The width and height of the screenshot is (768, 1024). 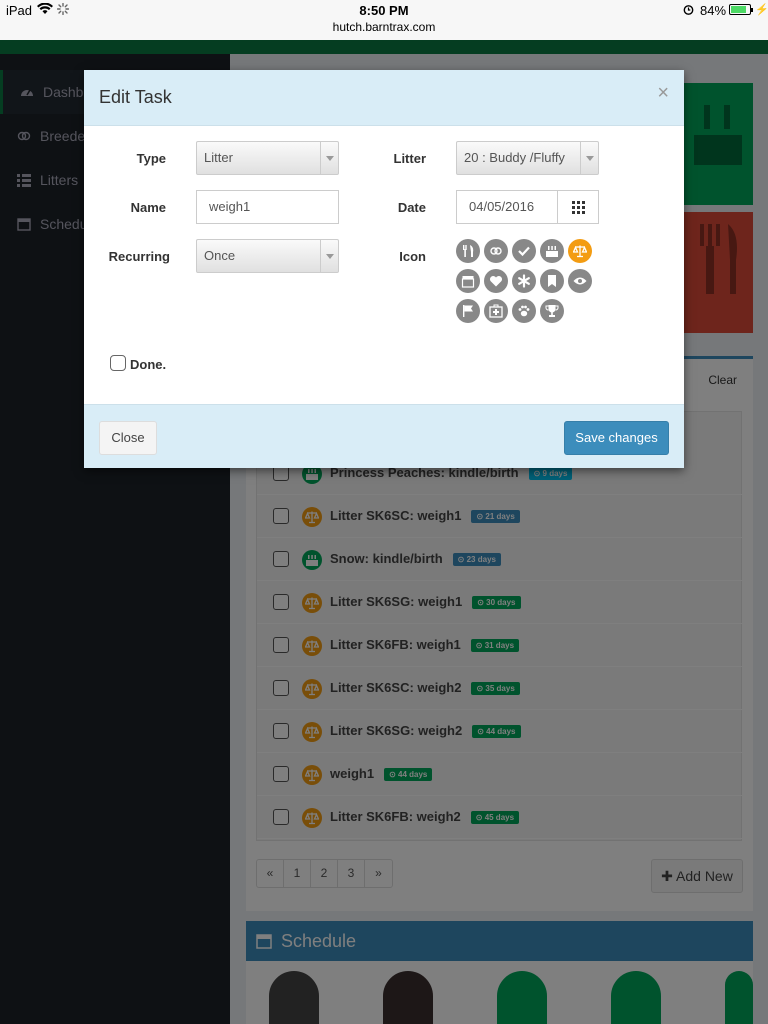 I want to click on recurring-label: Recurring, so click(x=139, y=256).